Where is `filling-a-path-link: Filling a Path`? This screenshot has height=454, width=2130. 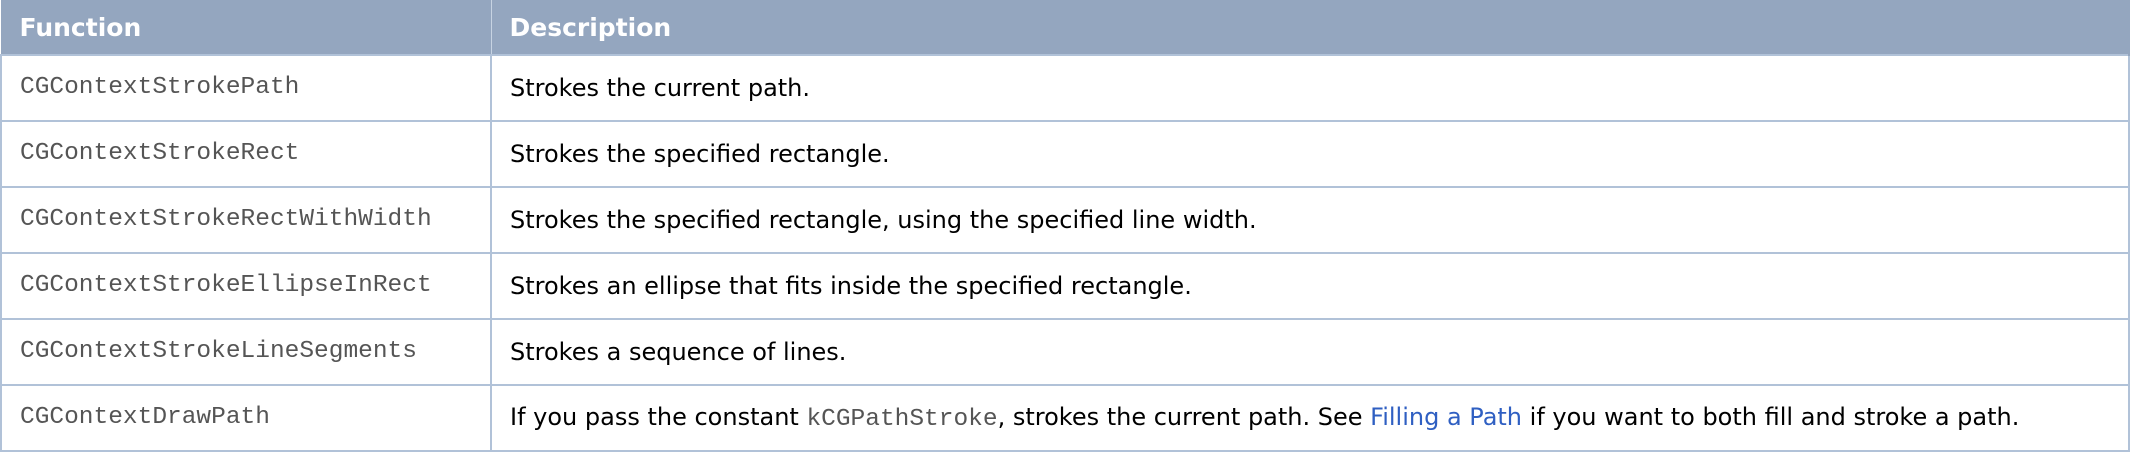
filling-a-path-link: Filling a Path is located at coordinates (1446, 417).